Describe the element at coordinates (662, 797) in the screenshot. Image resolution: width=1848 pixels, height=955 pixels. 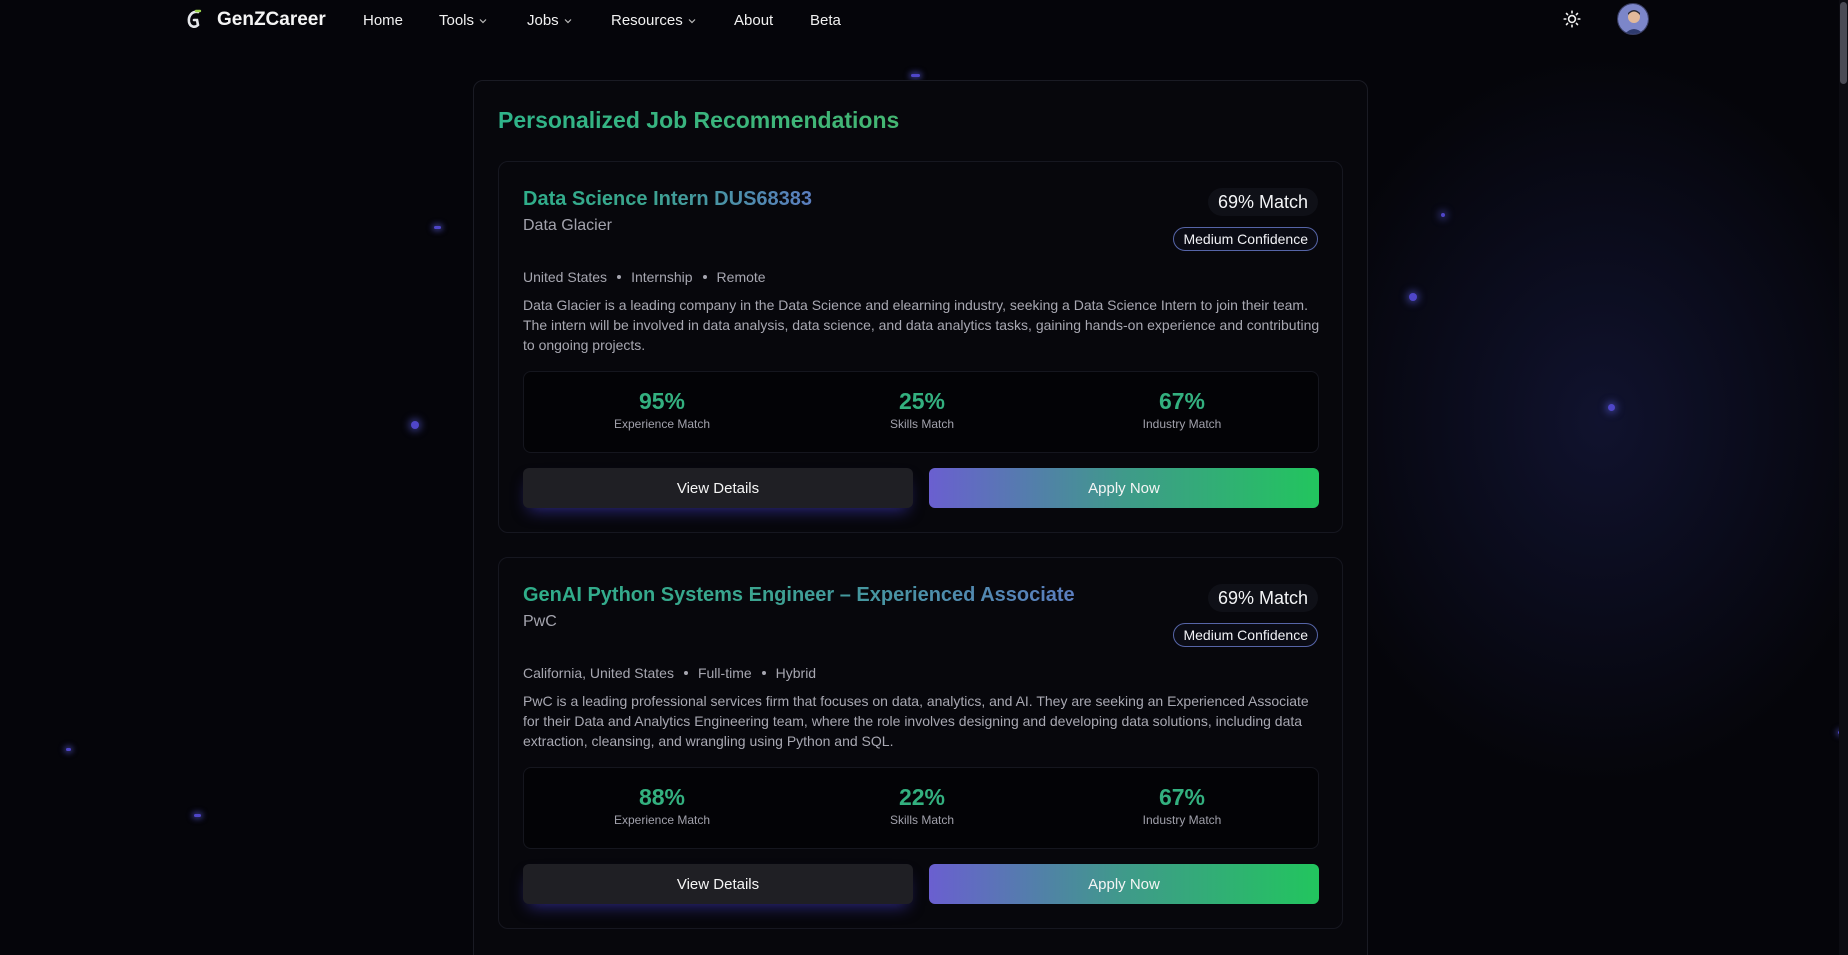
I see `stat-value: 88%` at that location.